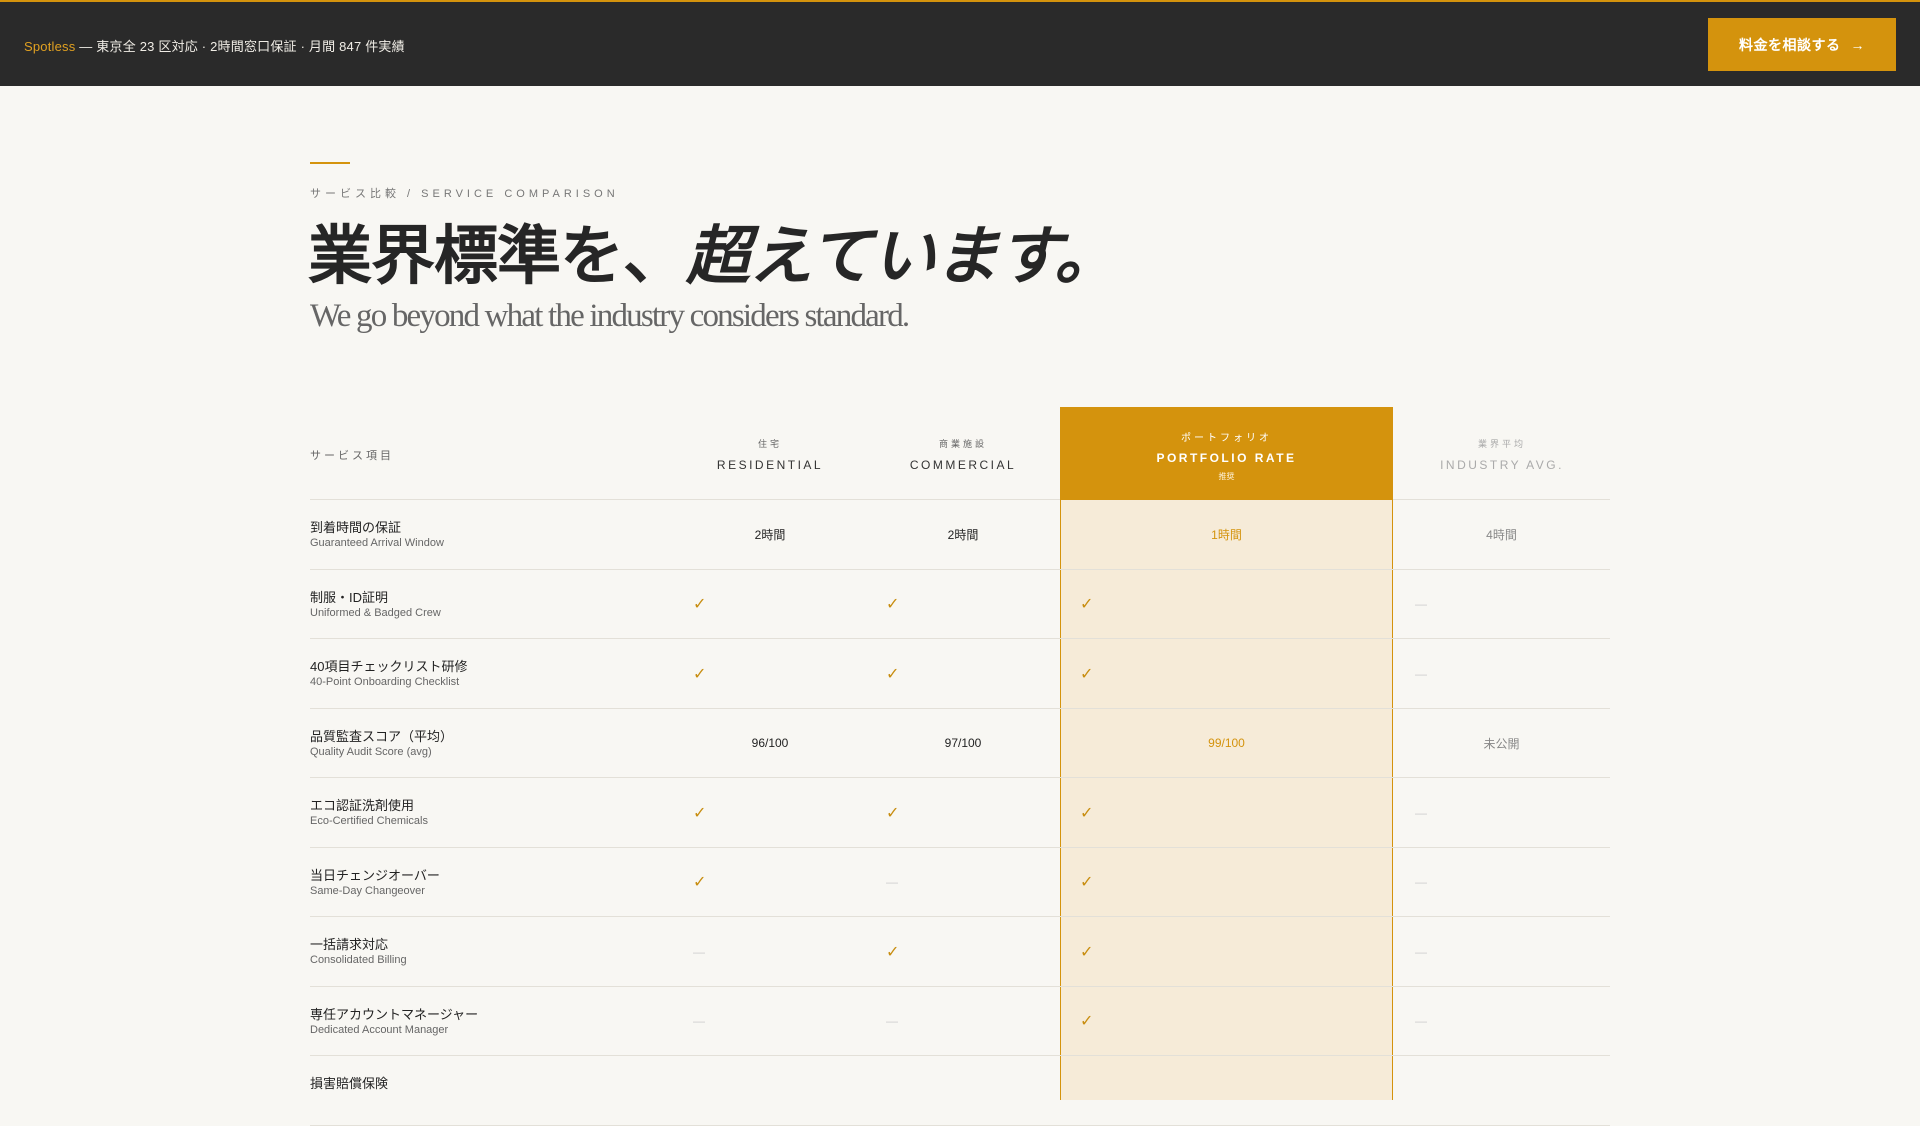 This screenshot has height=1126, width=1920. I want to click on consult-pricing-button: 料金を相談する →, so click(1802, 44).